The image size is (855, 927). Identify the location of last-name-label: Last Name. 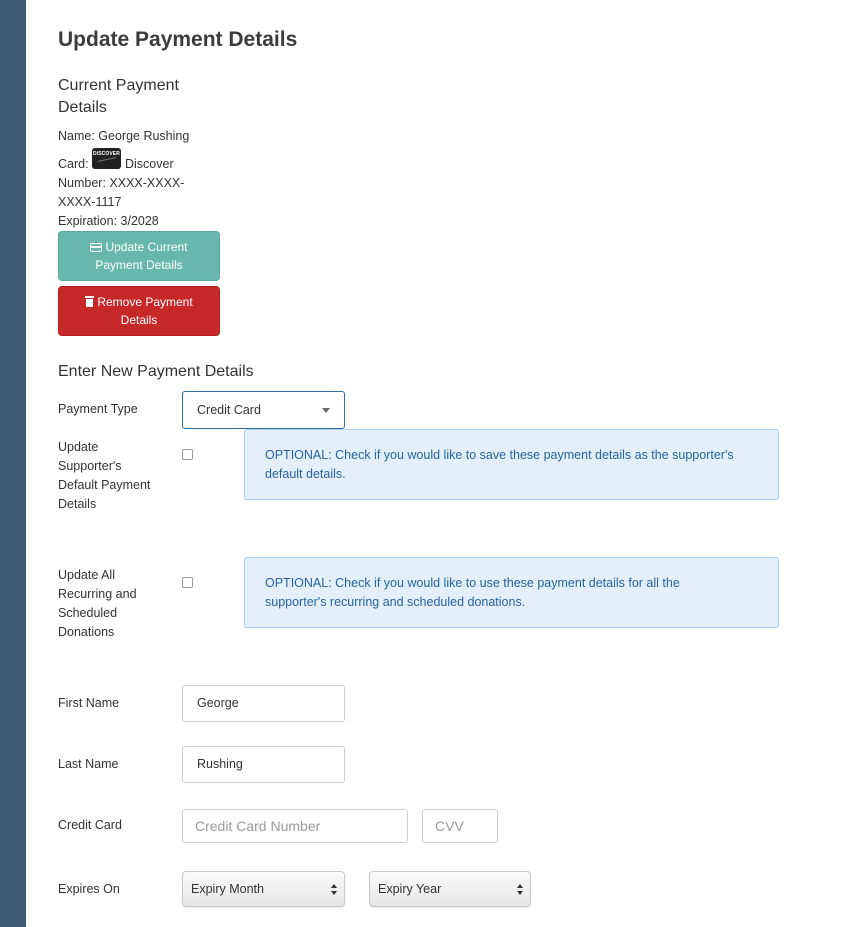
(88, 764).